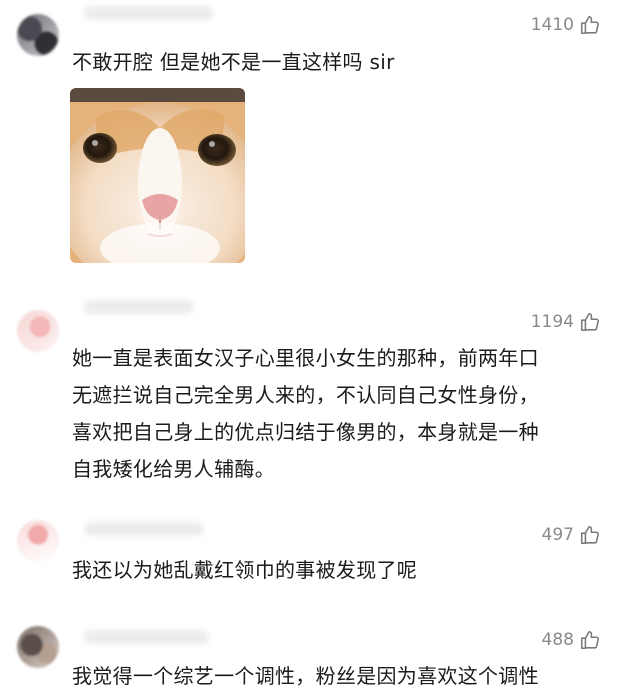  Describe the element at coordinates (157, 175) in the screenshot. I see `cat-photo` at that location.